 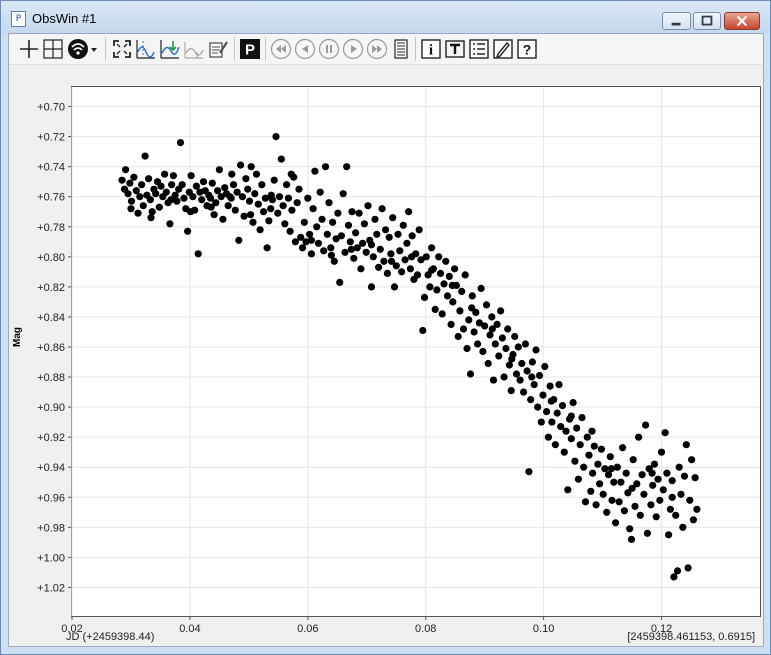 I want to click on y-tick-label: +0.82, so click(x=51, y=288).